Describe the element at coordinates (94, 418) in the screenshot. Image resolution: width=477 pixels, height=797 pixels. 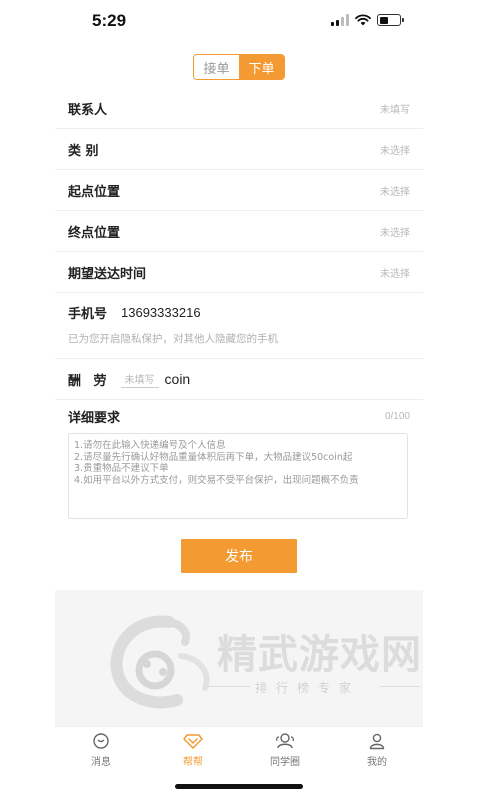
I see `details-label: 详细要求` at that location.